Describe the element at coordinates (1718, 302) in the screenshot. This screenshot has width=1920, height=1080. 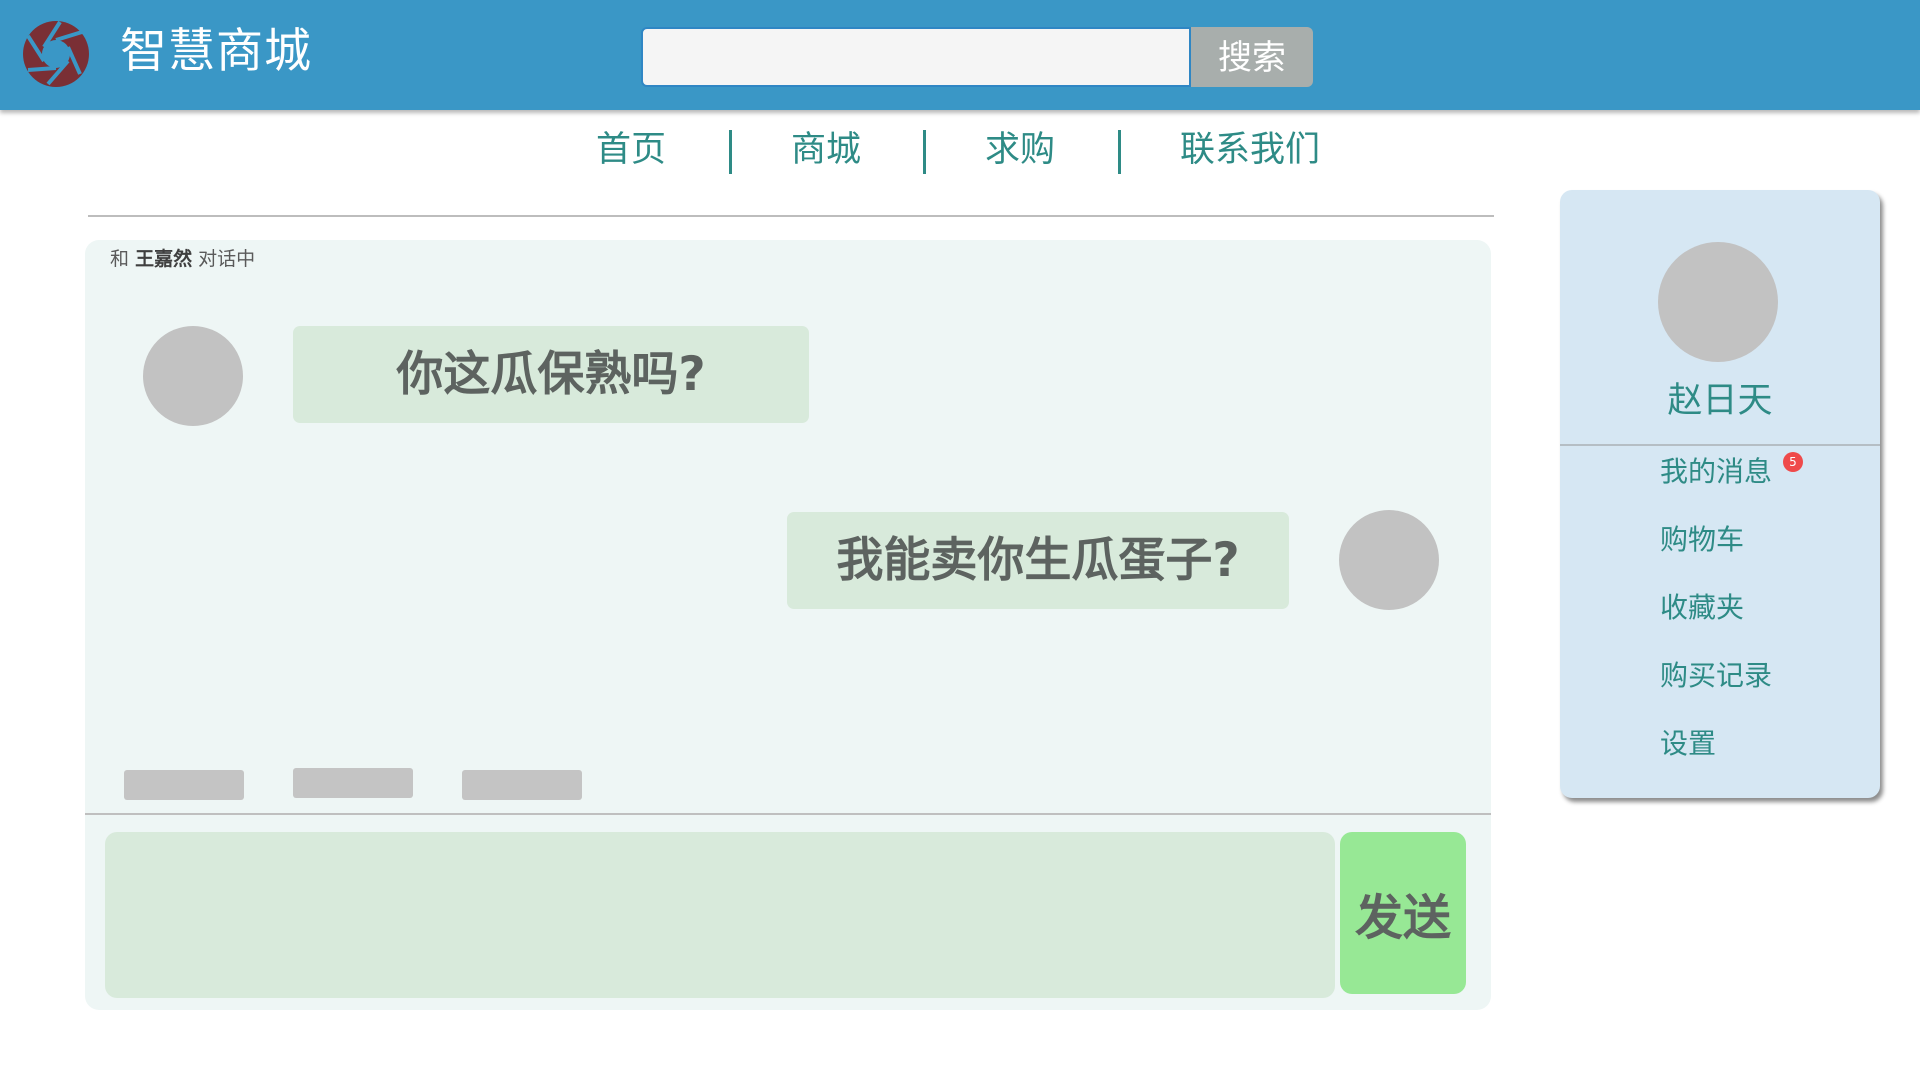
I see `user-avatar` at that location.